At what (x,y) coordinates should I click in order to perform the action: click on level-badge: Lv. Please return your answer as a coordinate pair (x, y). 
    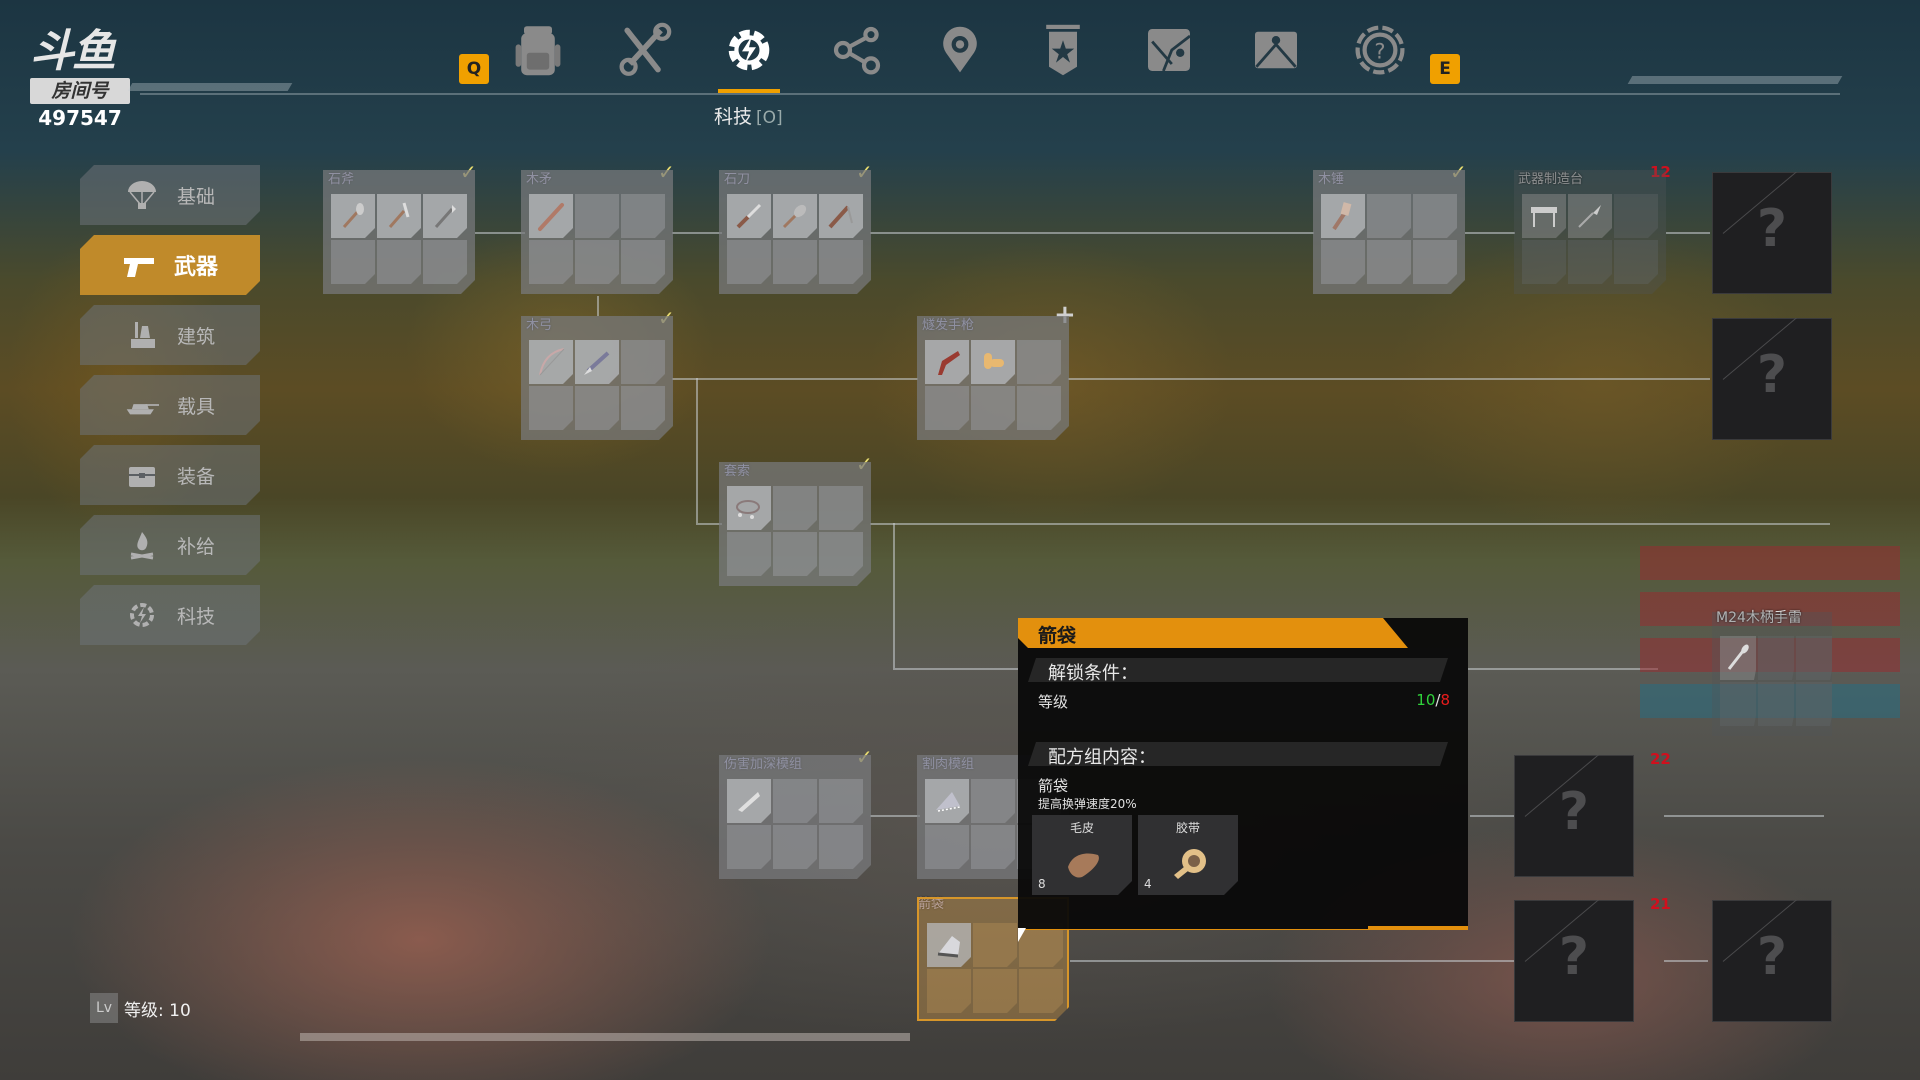
    Looking at the image, I should click on (104, 1008).